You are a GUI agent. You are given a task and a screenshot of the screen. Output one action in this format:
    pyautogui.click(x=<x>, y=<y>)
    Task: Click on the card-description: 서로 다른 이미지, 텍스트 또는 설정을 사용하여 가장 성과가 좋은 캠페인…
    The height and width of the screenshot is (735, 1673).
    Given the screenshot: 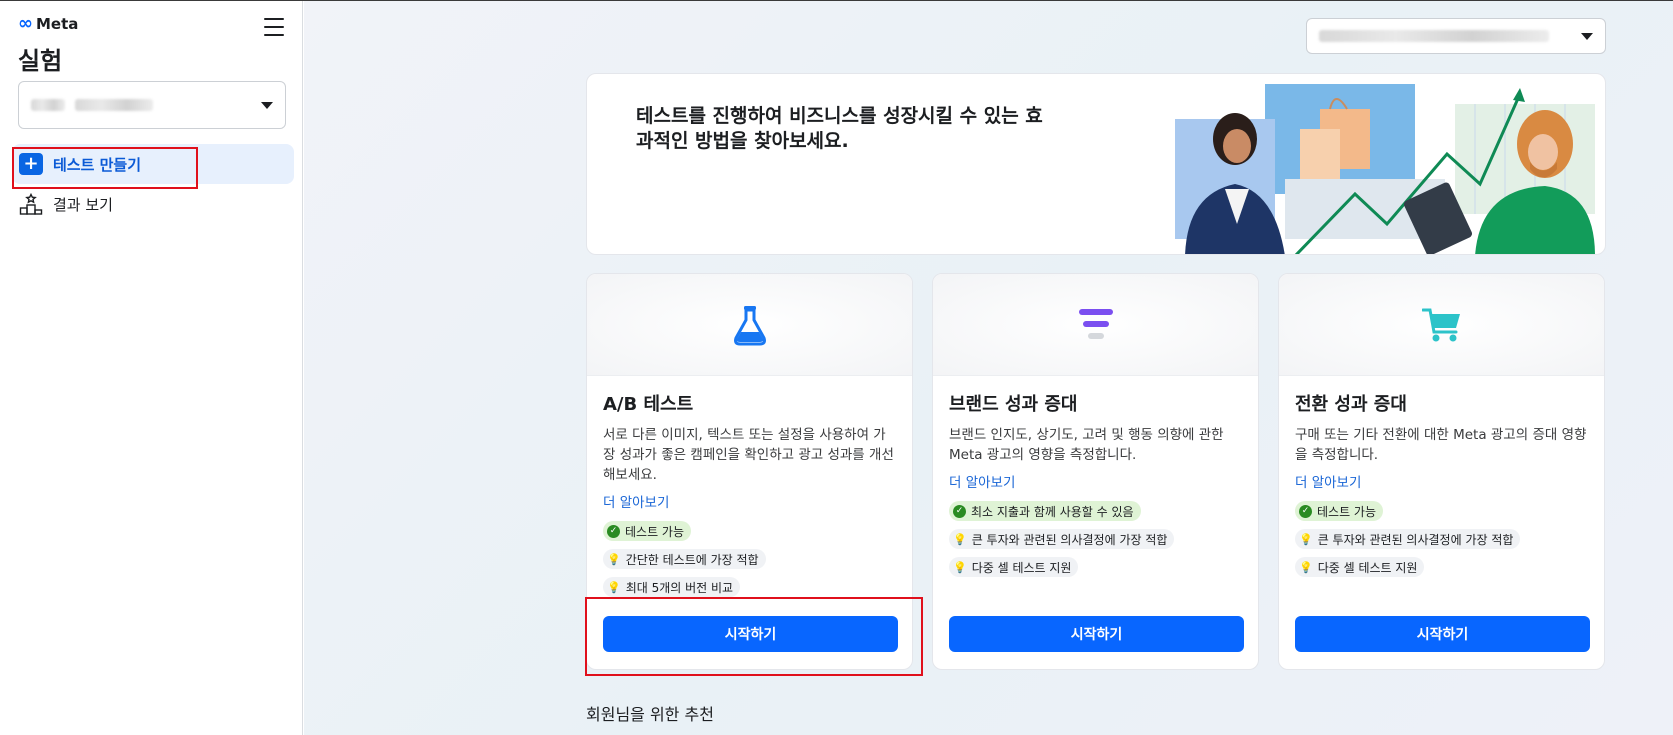 What is the action you would take?
    pyautogui.click(x=748, y=455)
    